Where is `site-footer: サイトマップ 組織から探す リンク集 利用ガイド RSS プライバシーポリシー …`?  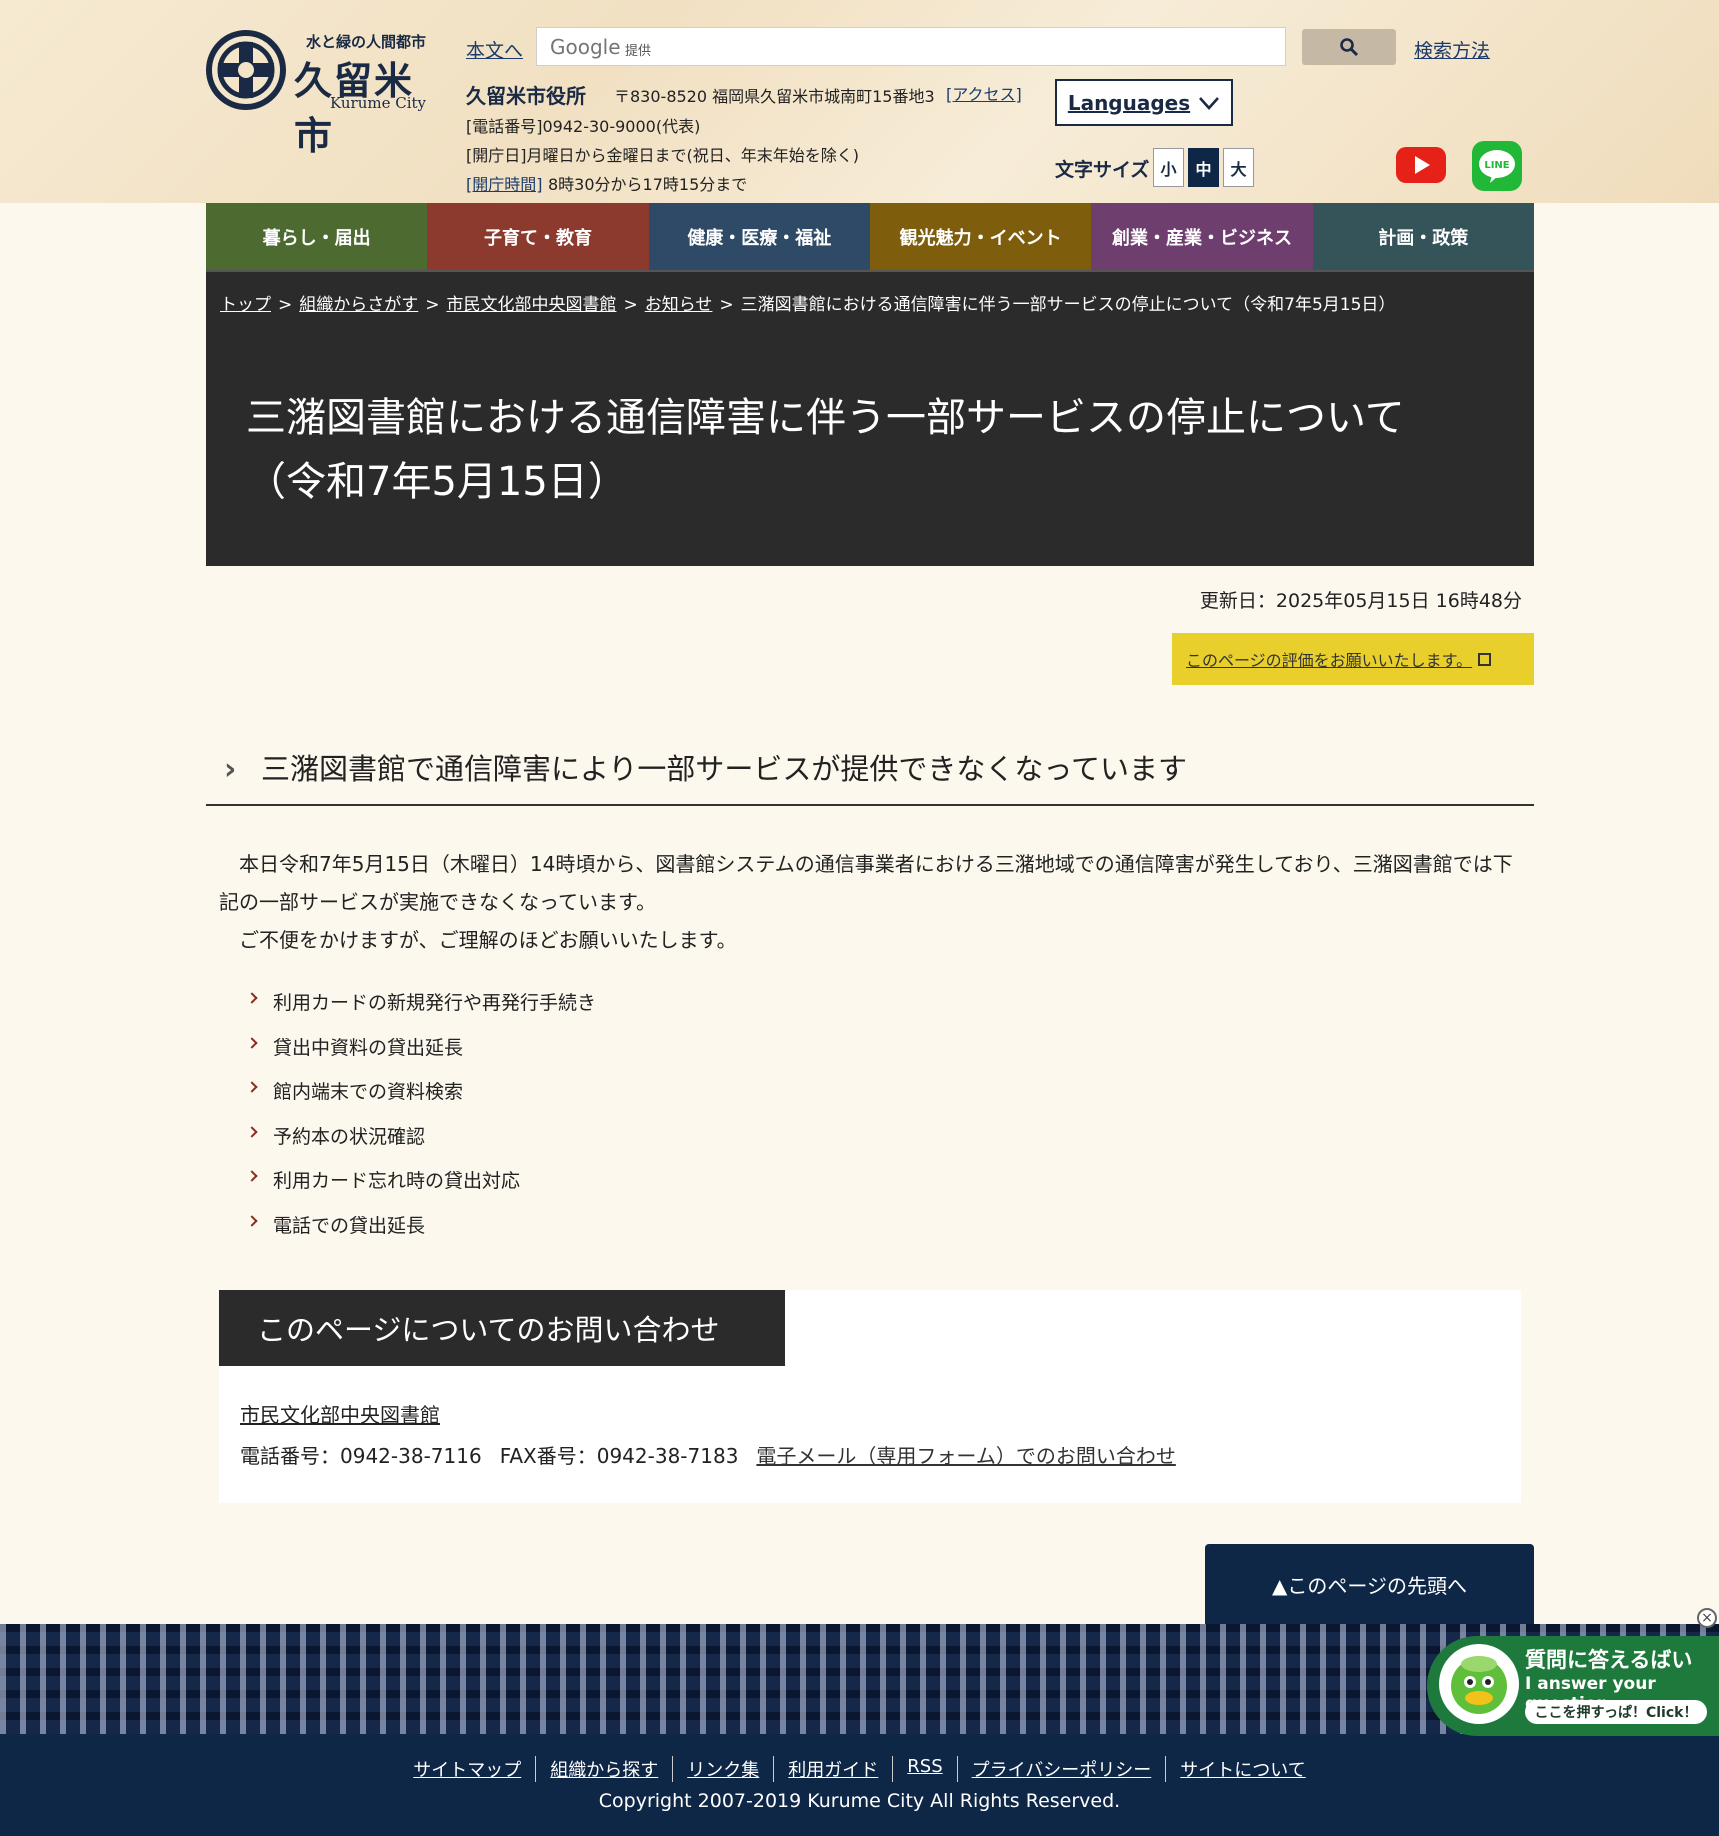 site-footer: サイトマップ 組織から探す リンク集 利用ガイド RSS プライバシーポリシー … is located at coordinates (859, 1785).